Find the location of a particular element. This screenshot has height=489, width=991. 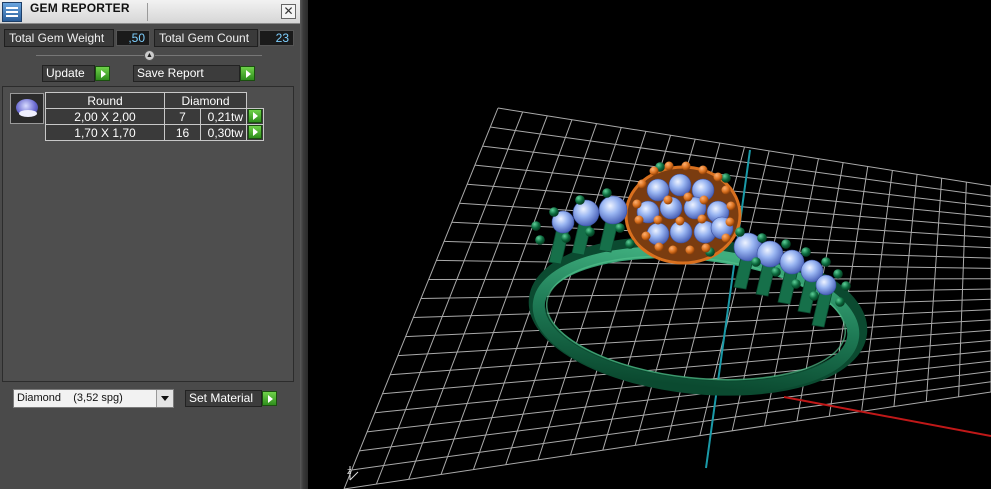

panel-splitter is located at coordinates (304, 244).